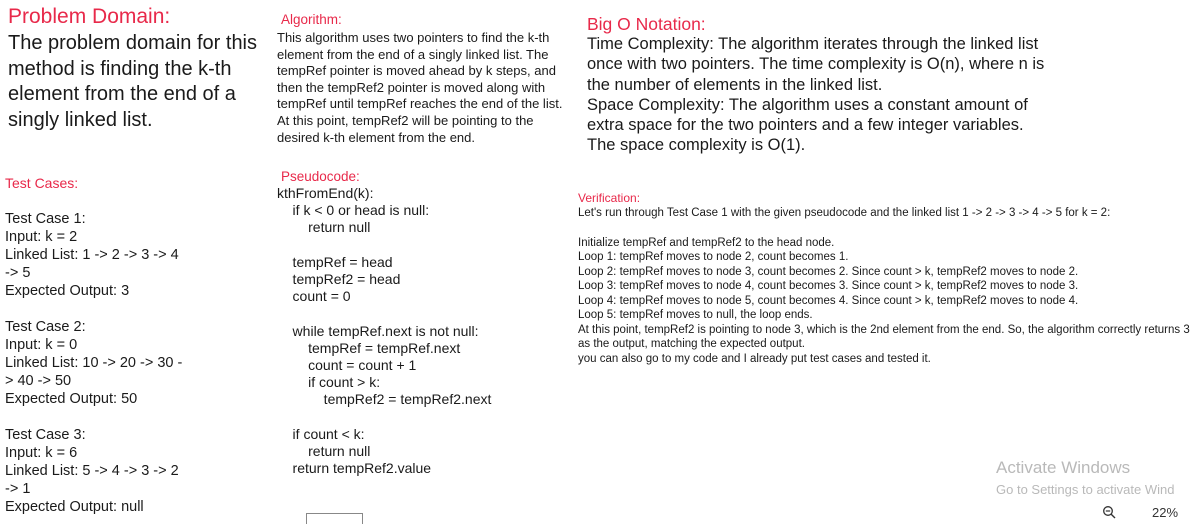  What do you see at coordinates (45, 219) in the screenshot?
I see `test-case-heading: Test Case 1:` at bounding box center [45, 219].